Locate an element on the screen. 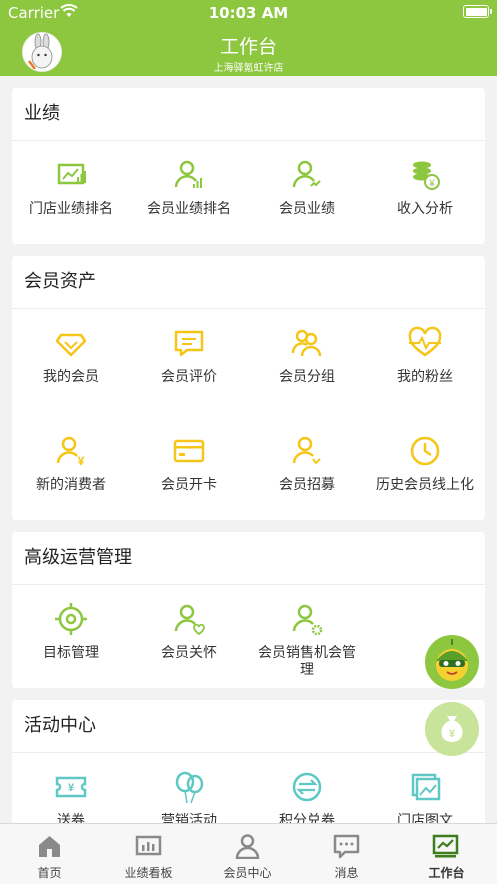 The image size is (497, 884). tab-home: 首页 is located at coordinates (49, 854).